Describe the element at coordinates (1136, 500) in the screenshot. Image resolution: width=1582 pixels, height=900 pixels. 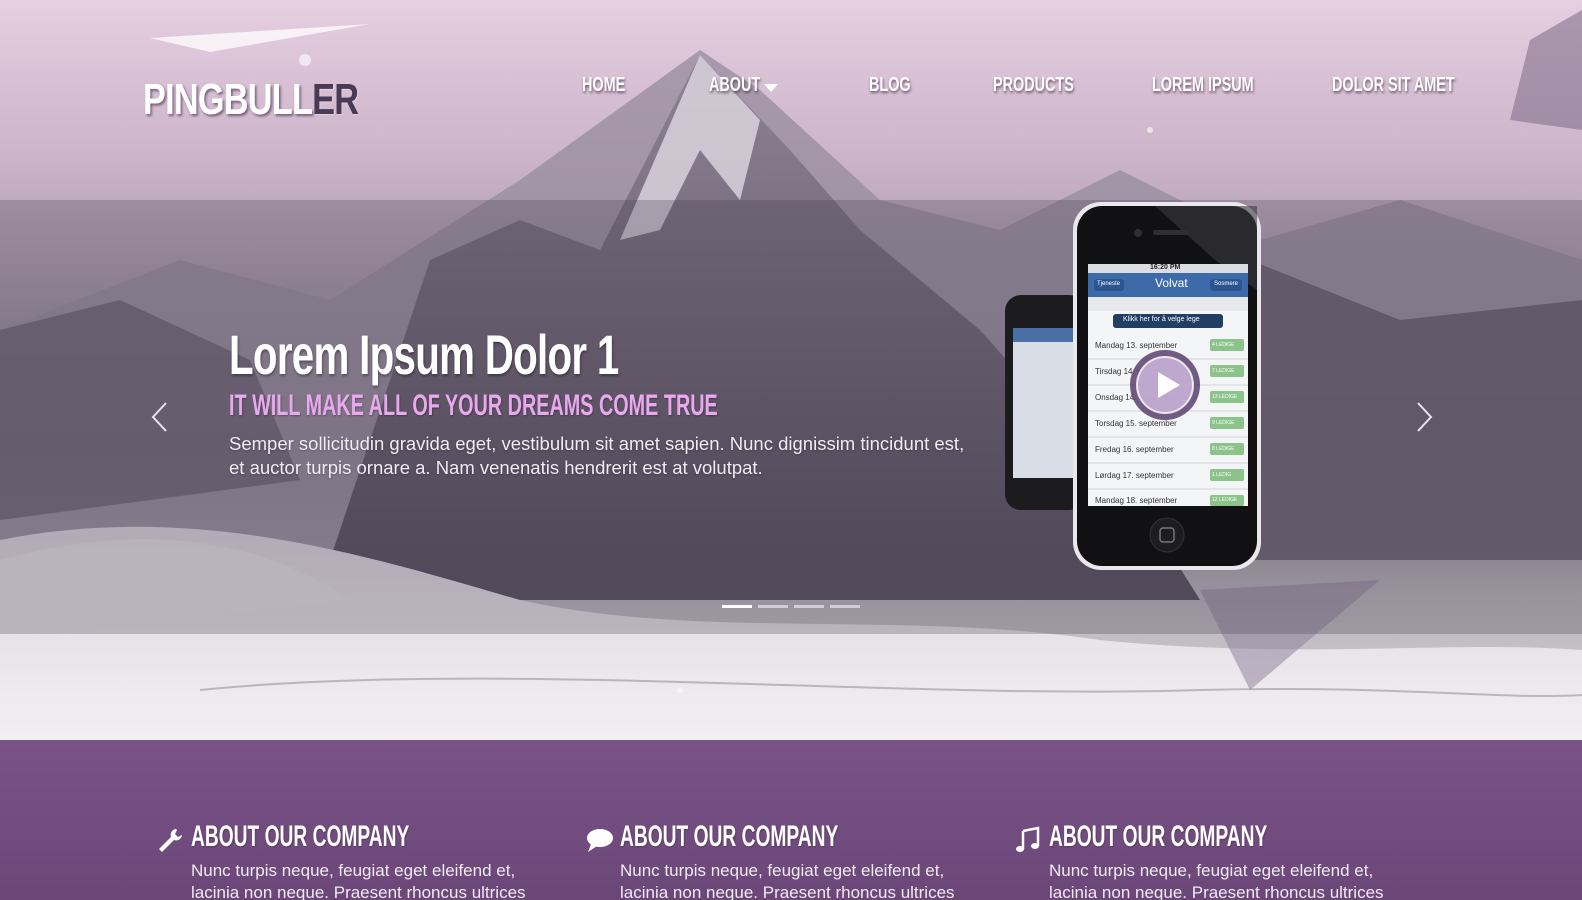
I see `phone-row-day: Mandag 18. september` at that location.